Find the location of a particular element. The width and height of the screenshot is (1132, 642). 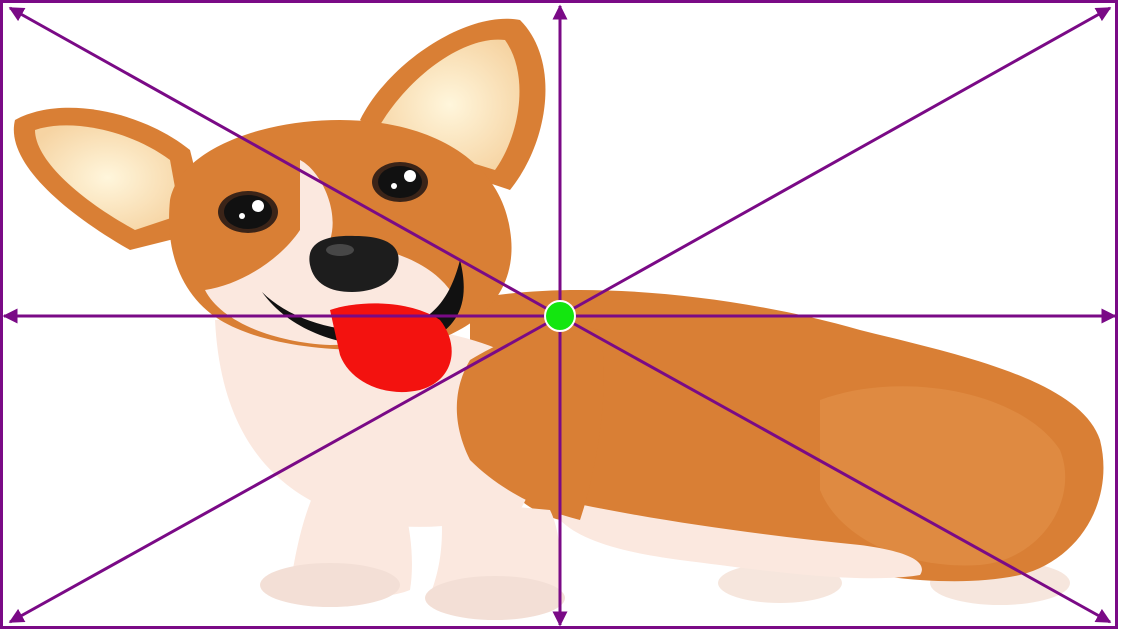

front-right-paw is located at coordinates (495, 598).